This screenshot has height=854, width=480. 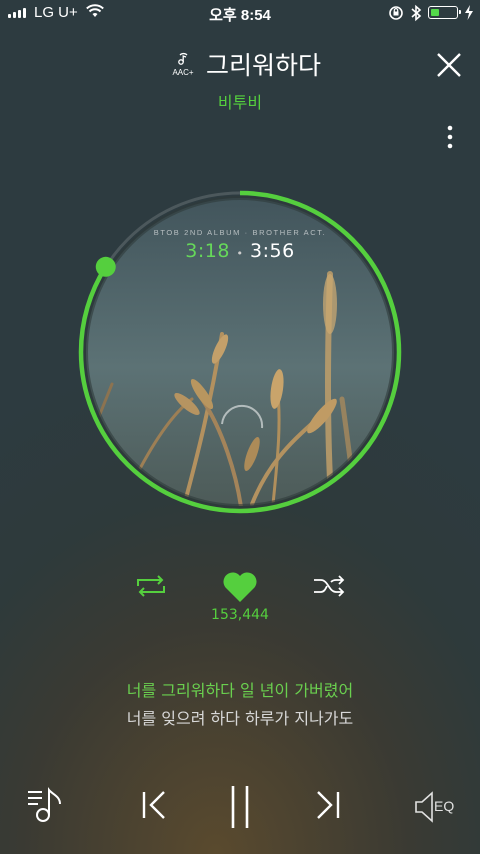 I want to click on close-icon, so click(x=449, y=65).